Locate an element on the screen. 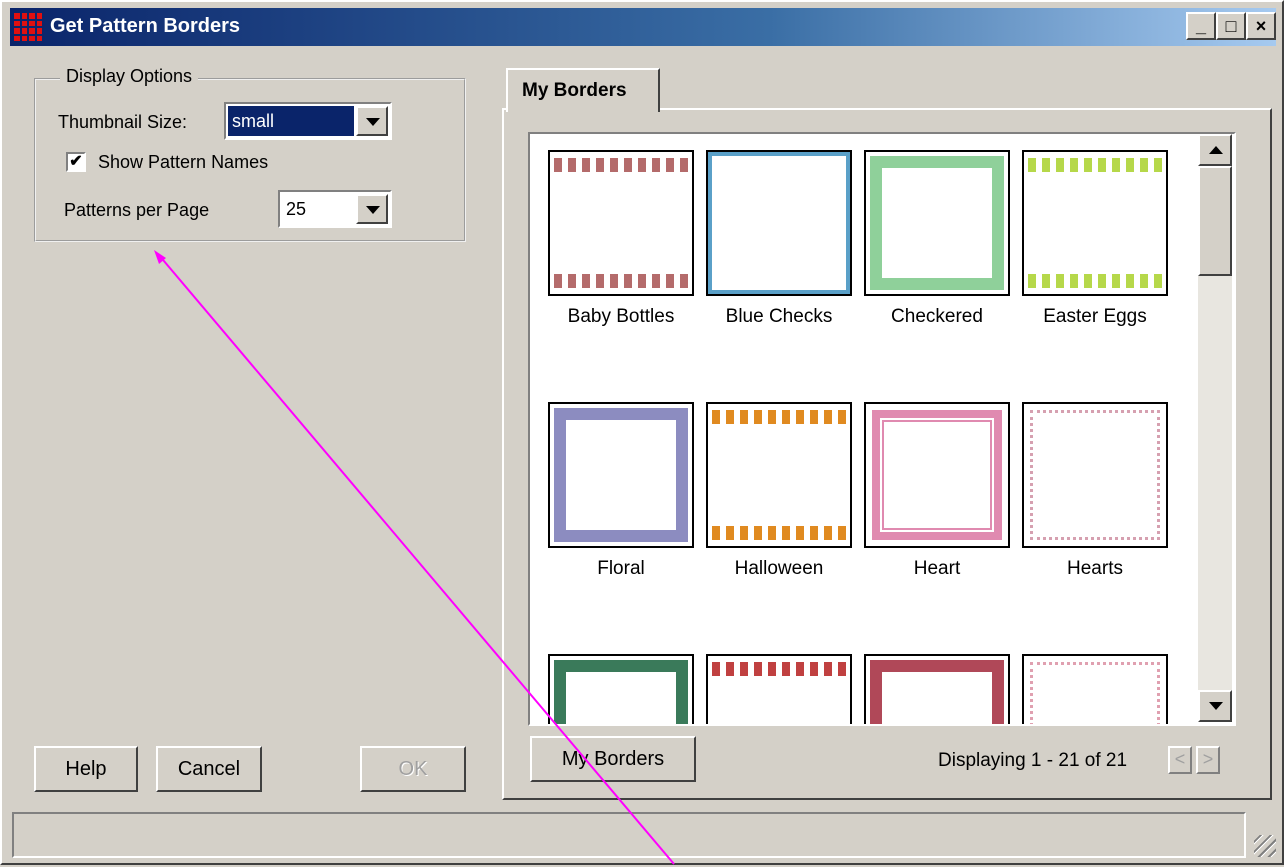 This screenshot has width=1284, height=867. pattern-tile: Blue Checks is located at coordinates (779, 239).